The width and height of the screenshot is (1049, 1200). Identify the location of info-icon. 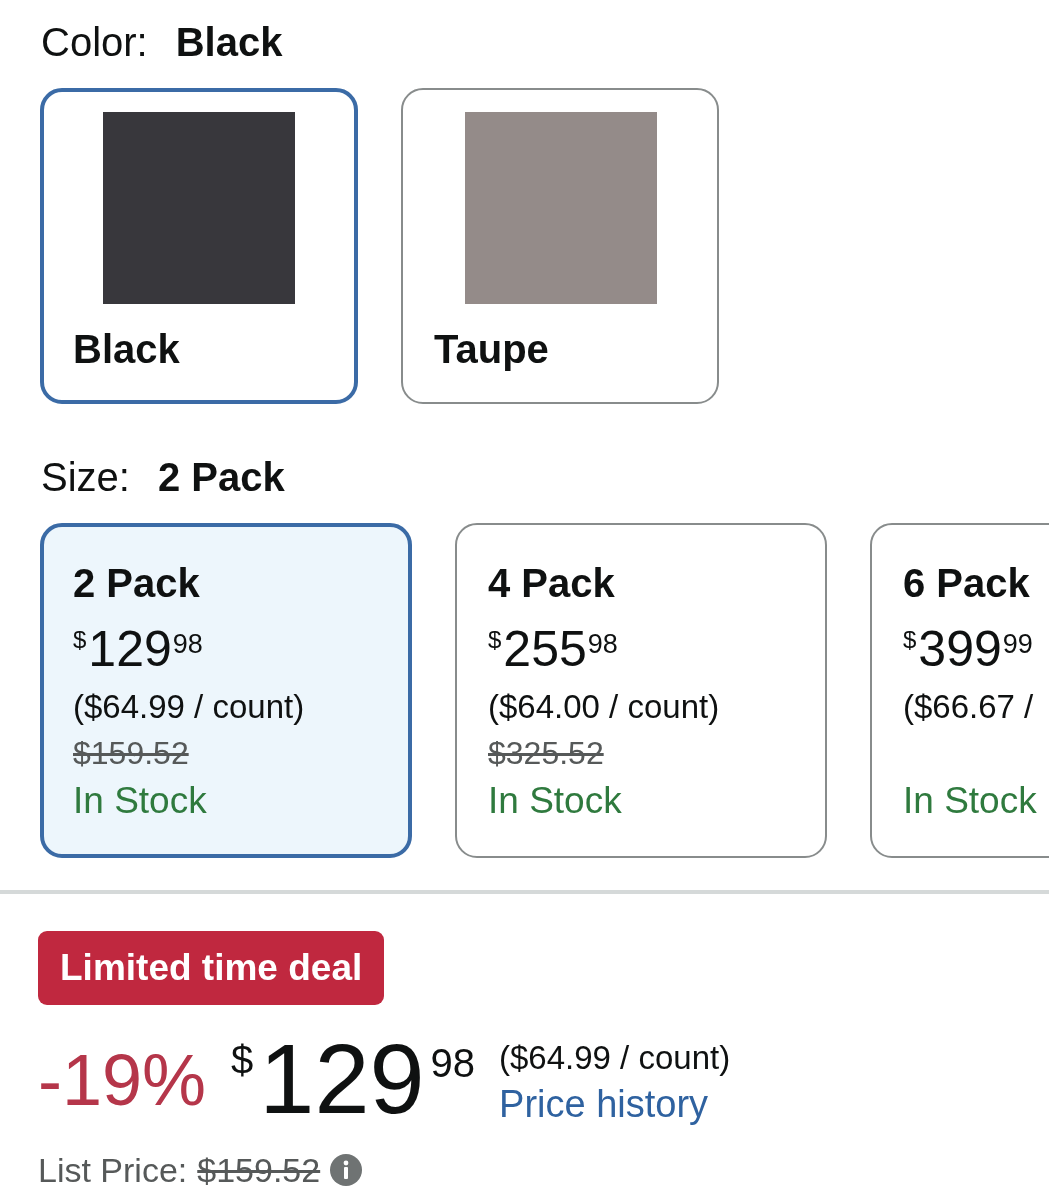
(346, 1170).